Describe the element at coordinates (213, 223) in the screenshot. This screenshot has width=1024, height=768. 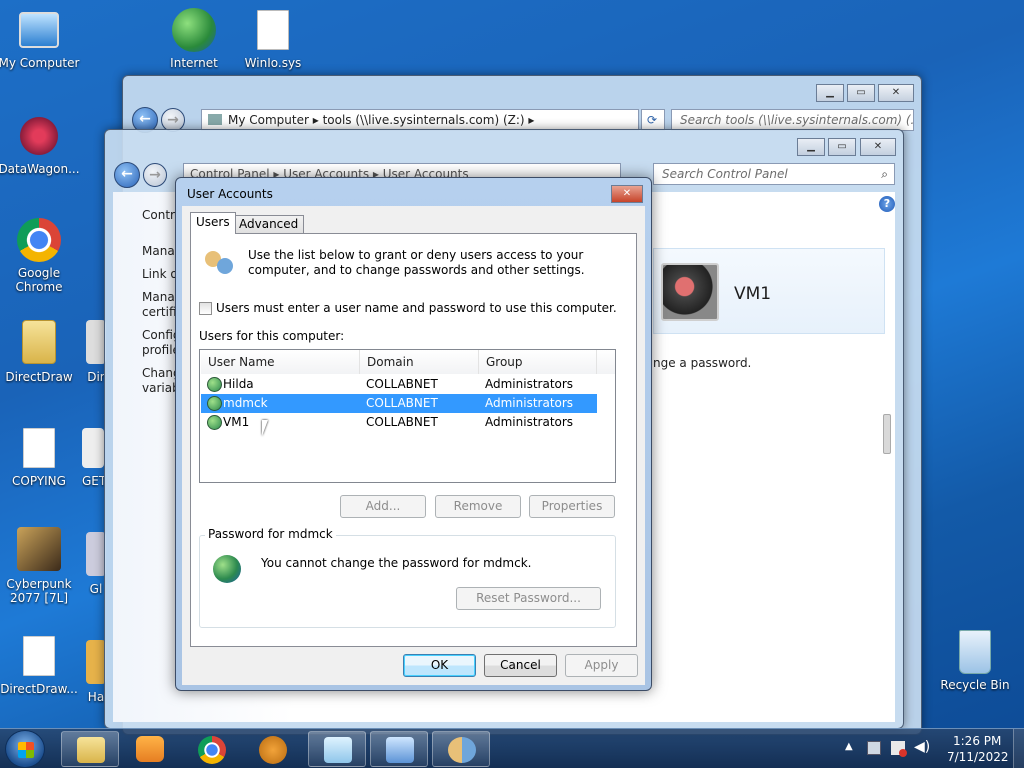
I see `tab-users: Users` at that location.